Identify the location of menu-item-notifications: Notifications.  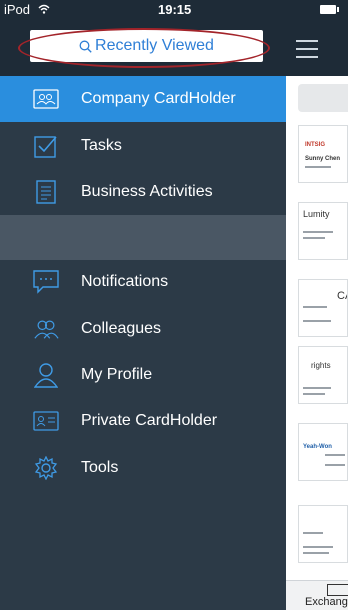
(143, 282).